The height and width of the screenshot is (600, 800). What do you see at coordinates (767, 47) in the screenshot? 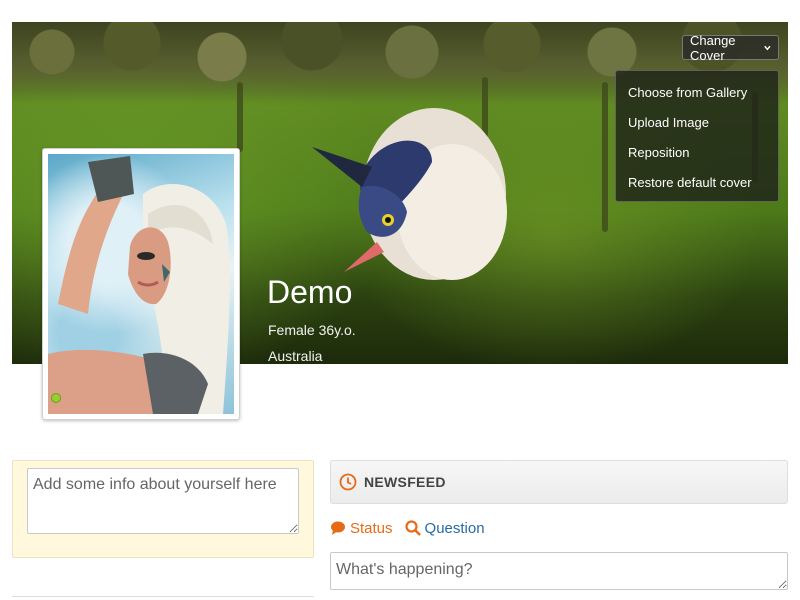
I see `chevron-down-icon` at bounding box center [767, 47].